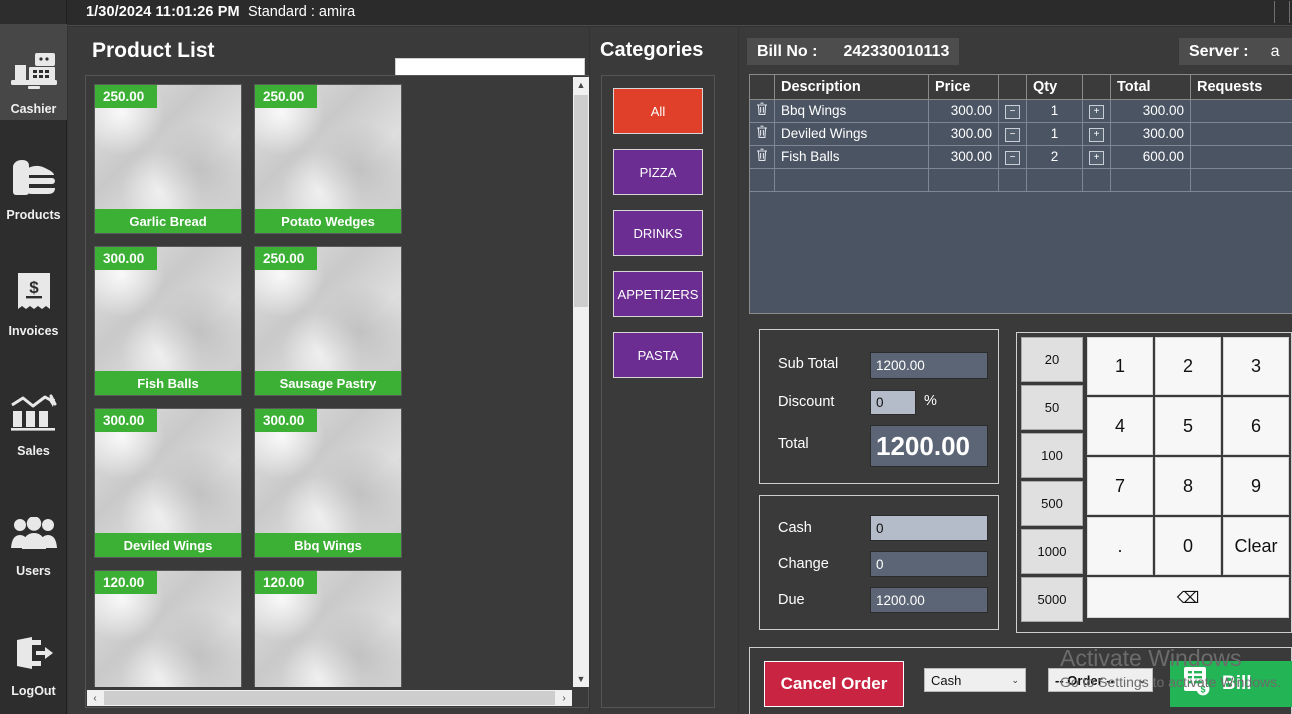 The width and height of the screenshot is (1292, 714). I want to click on due-field, so click(929, 600).